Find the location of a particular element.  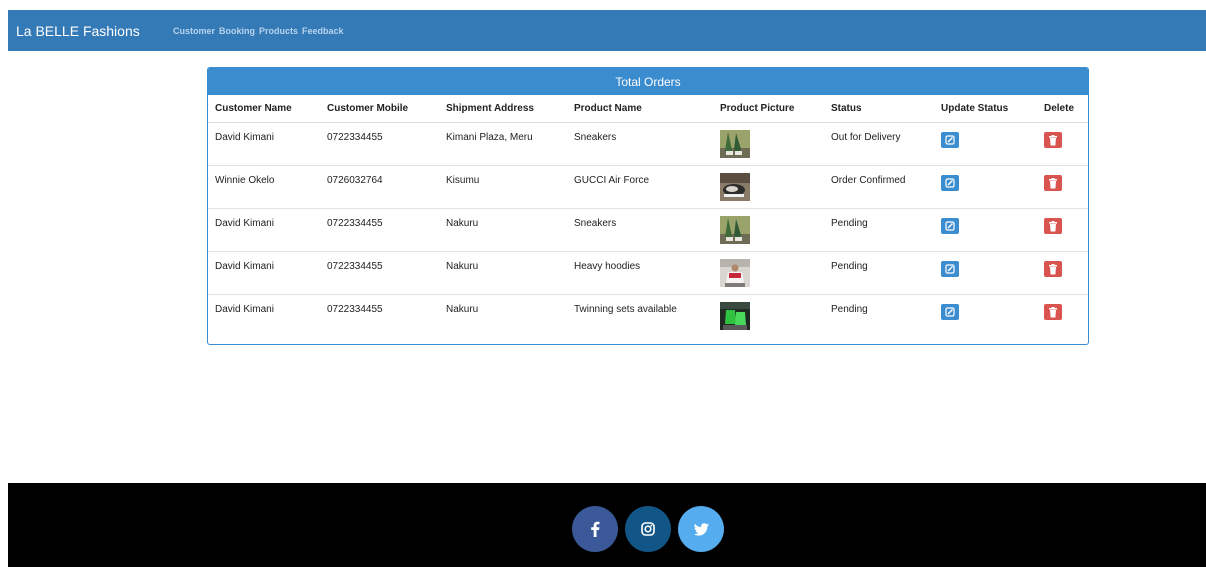

header-delete: Delete is located at coordinates (1062, 109).